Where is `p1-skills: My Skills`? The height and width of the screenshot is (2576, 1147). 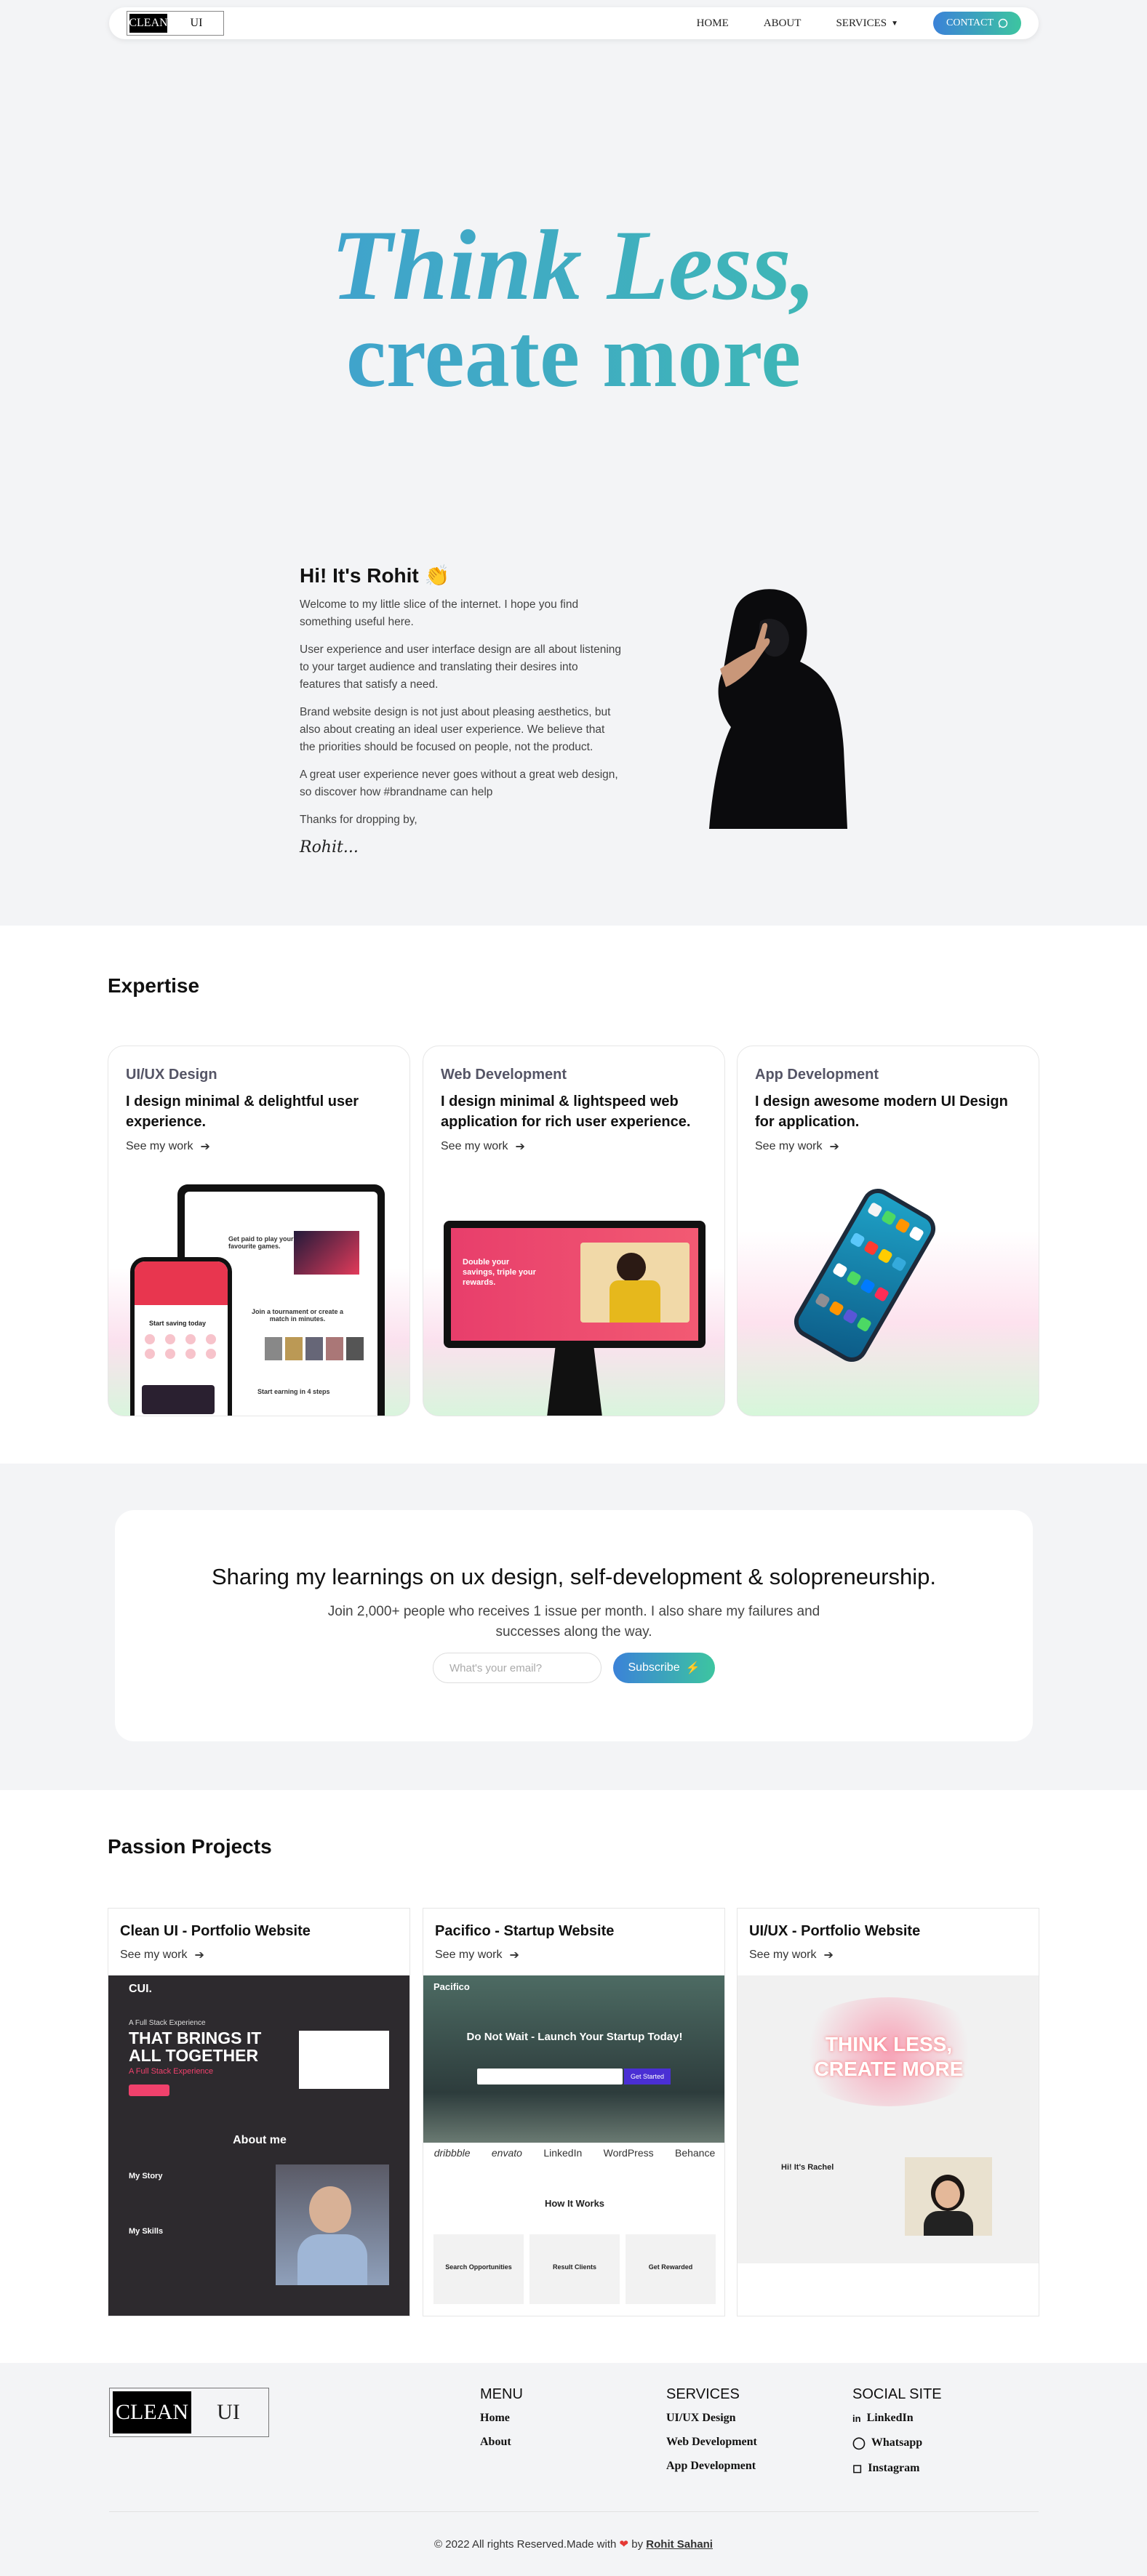 p1-skills: My Skills is located at coordinates (146, 2231).